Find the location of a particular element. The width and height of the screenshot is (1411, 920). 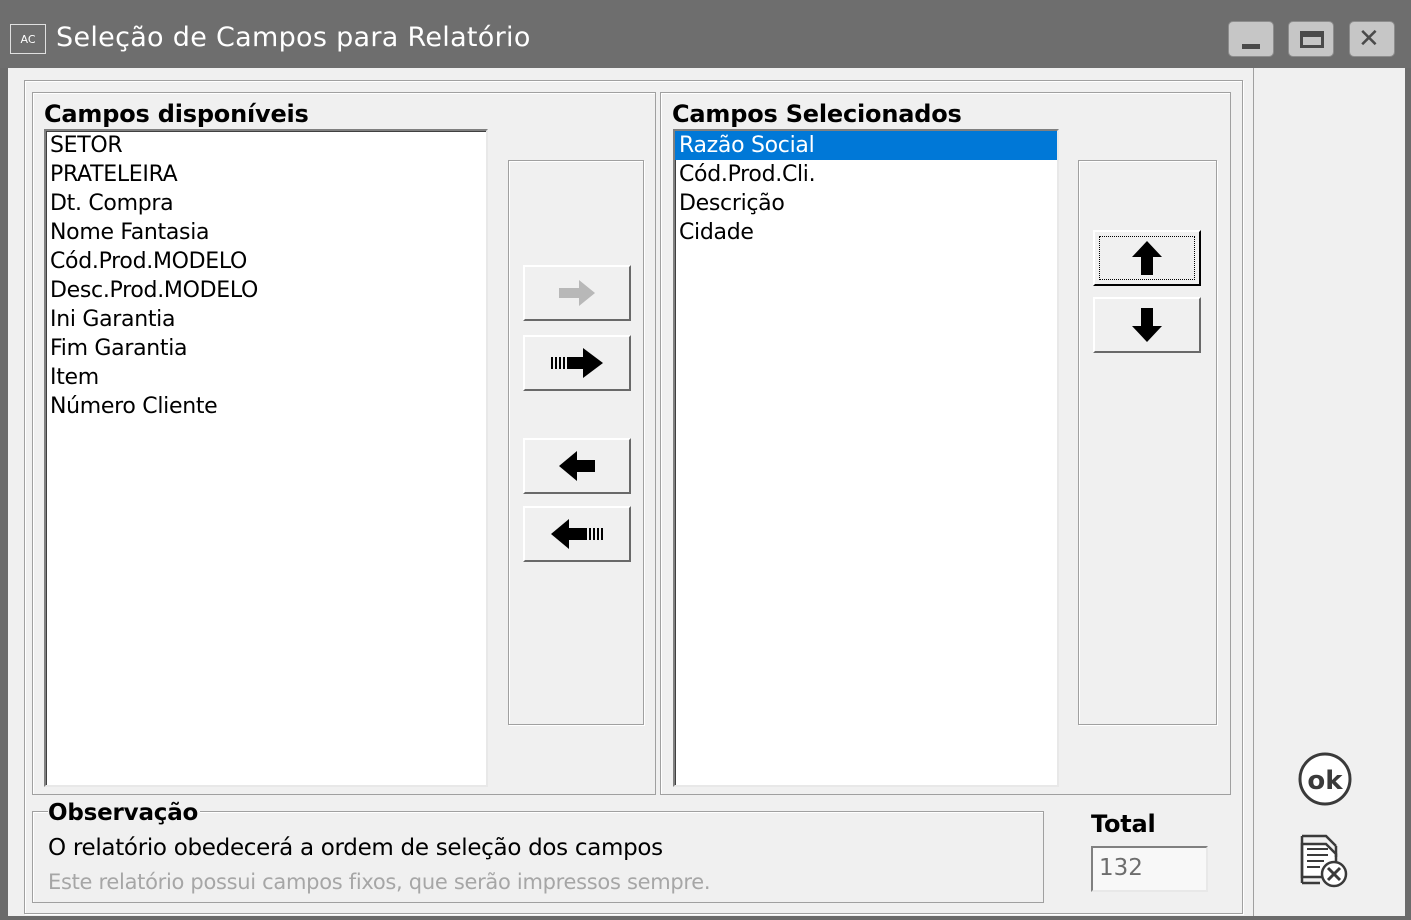

available-fields-label: Campos disponíveis is located at coordinates (176, 114).